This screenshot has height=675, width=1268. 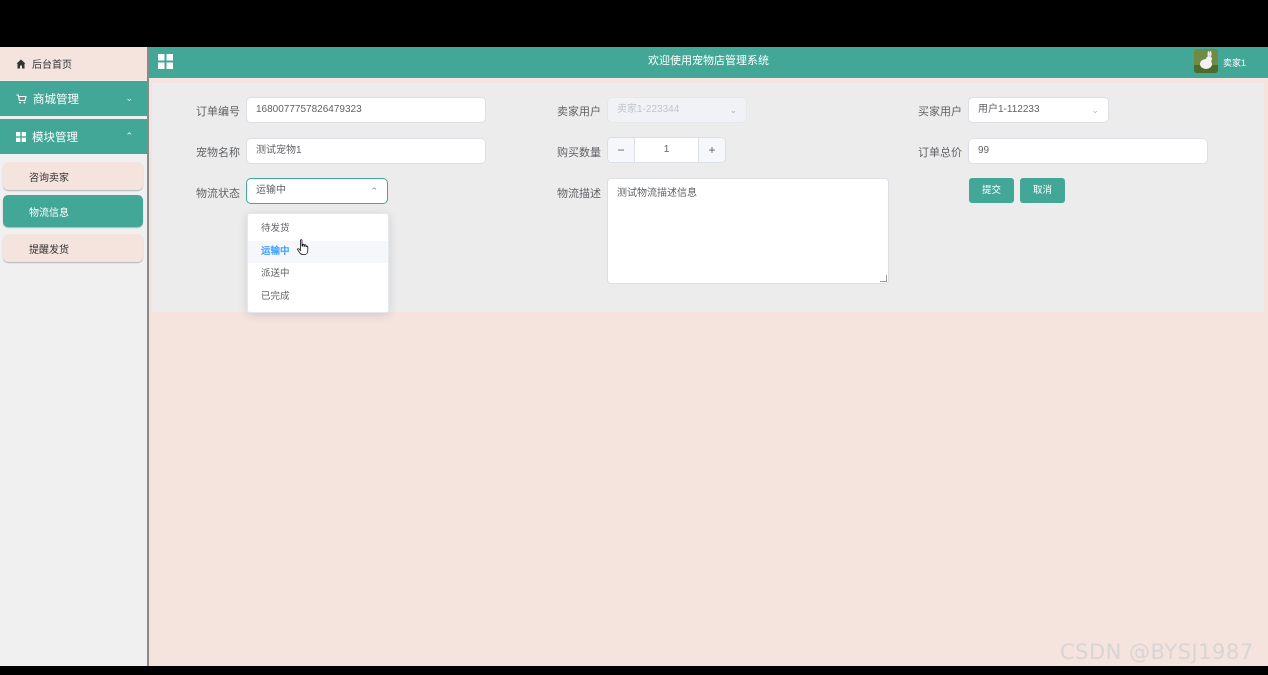 I want to click on status-select: 运输中 ⌃, so click(x=317, y=191).